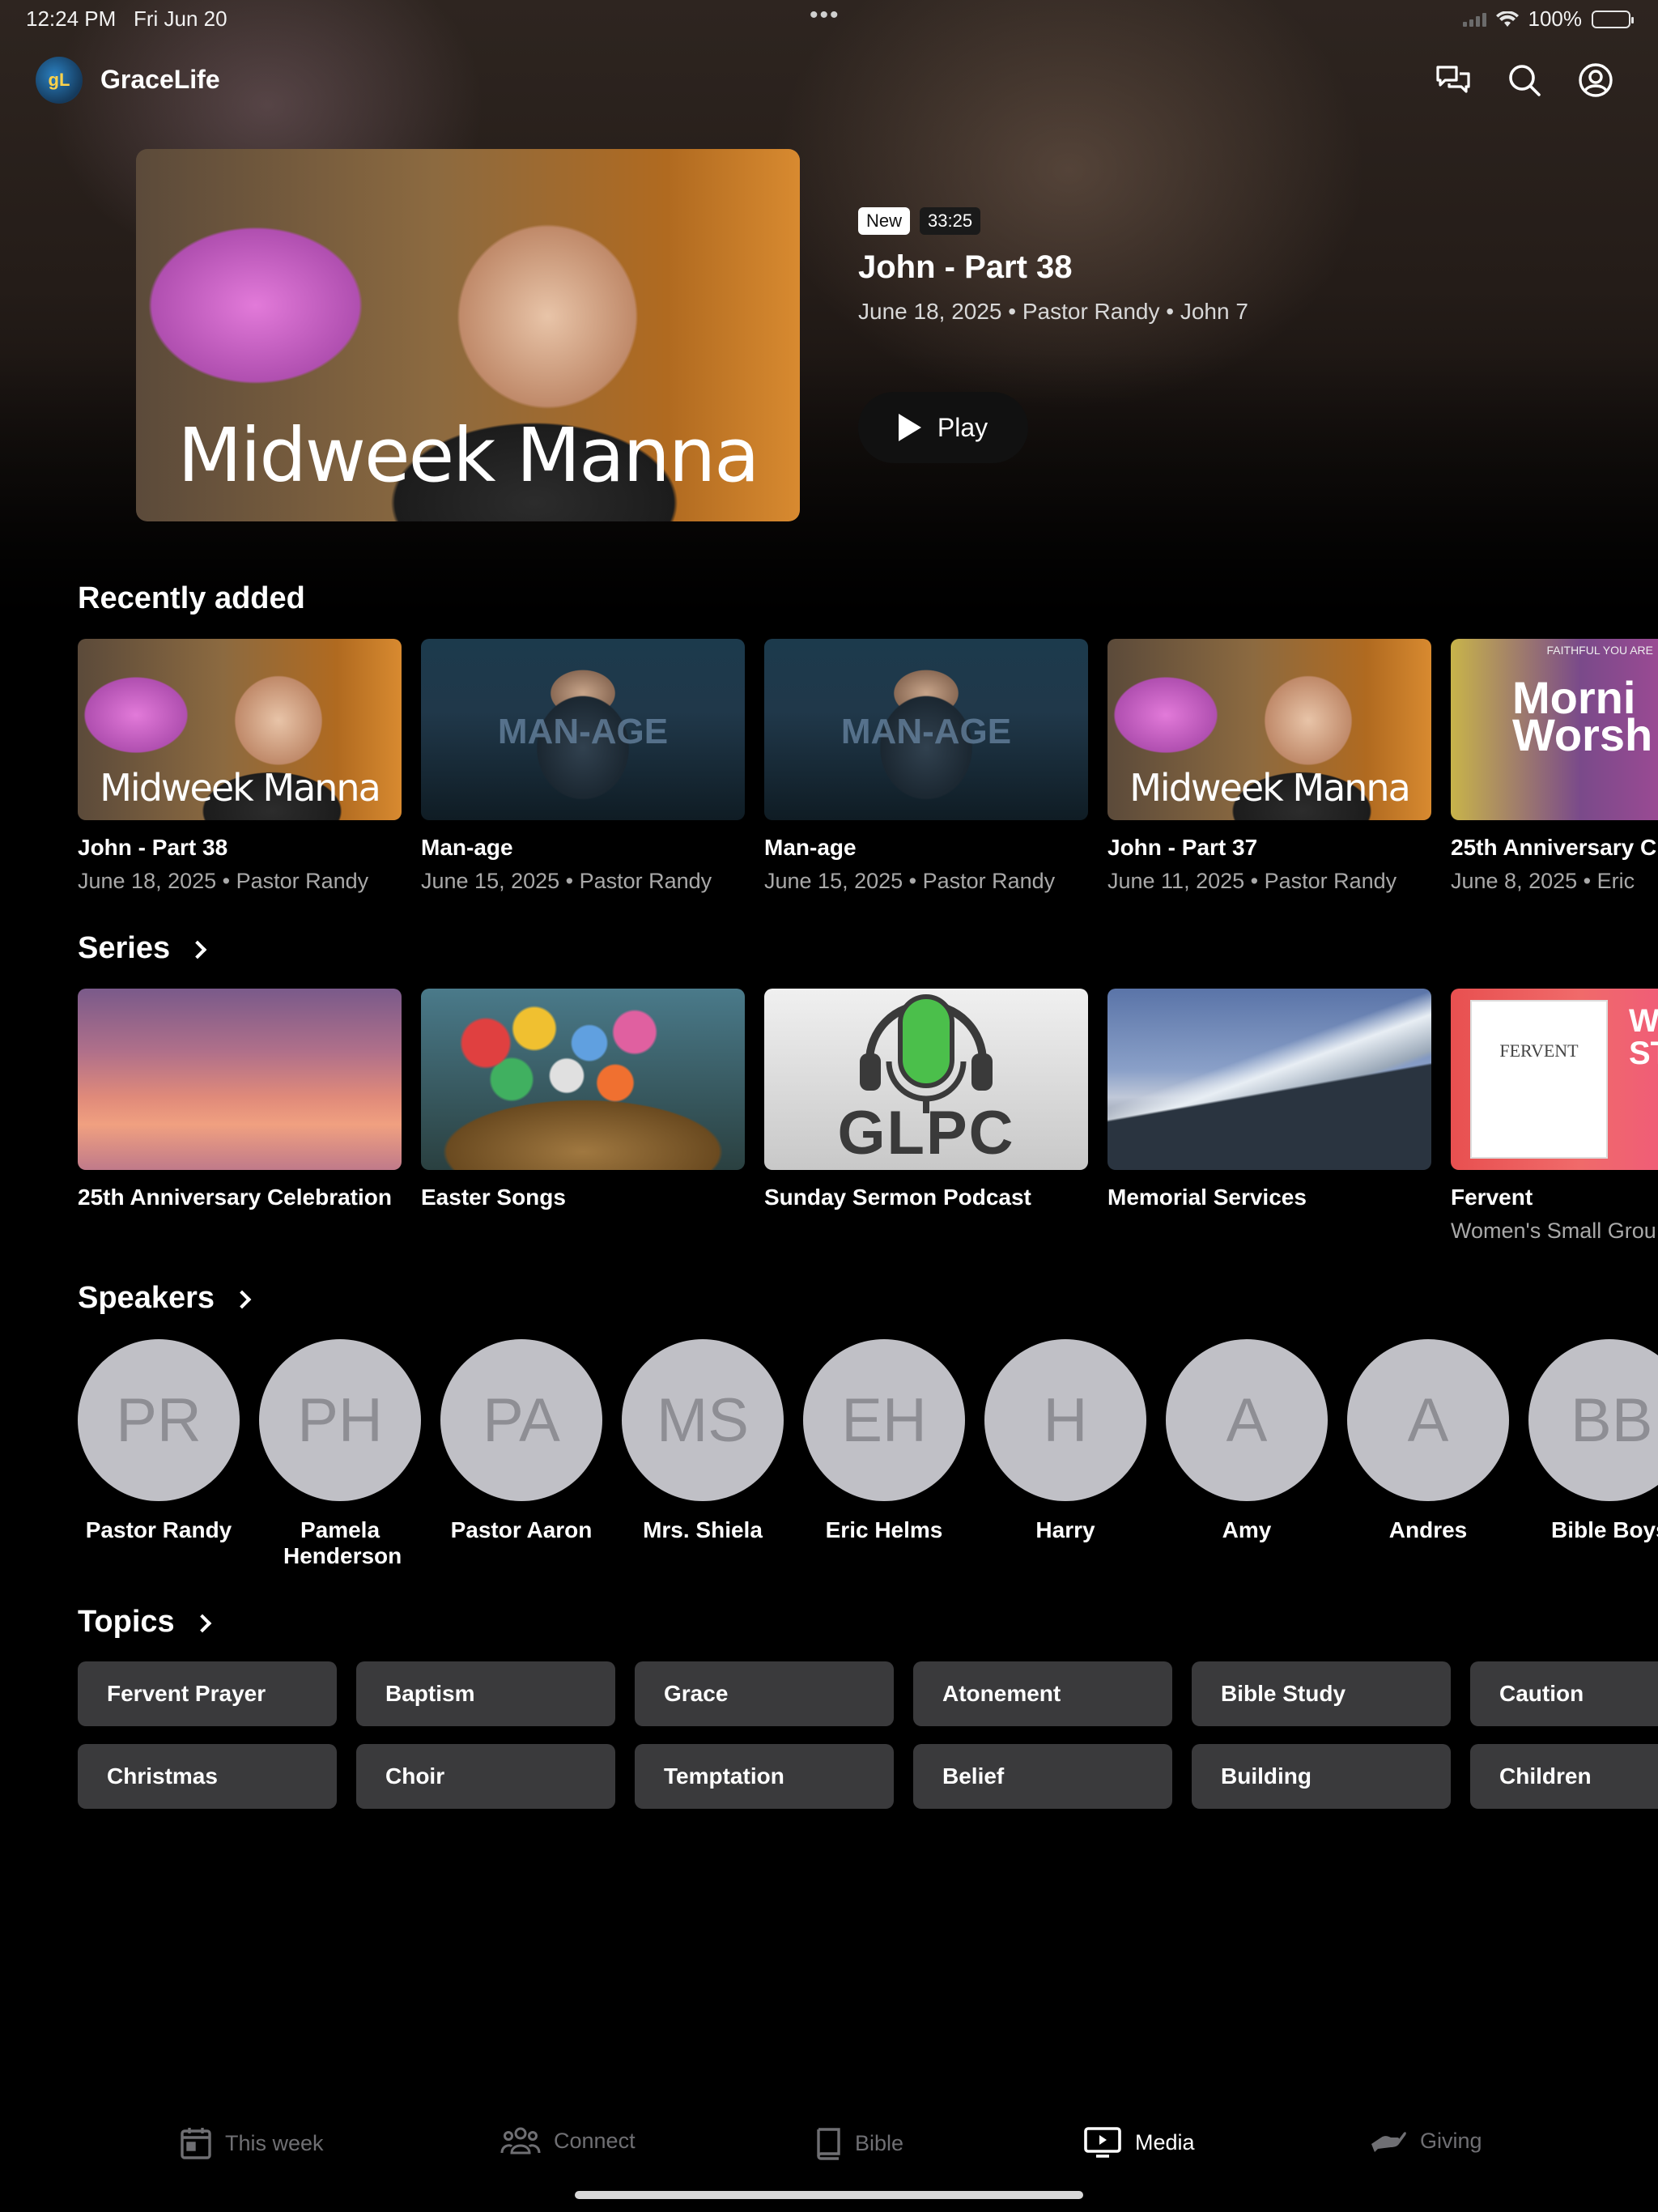  Describe the element at coordinates (1426, 2140) in the screenshot. I see `tab-giving: Giving` at that location.